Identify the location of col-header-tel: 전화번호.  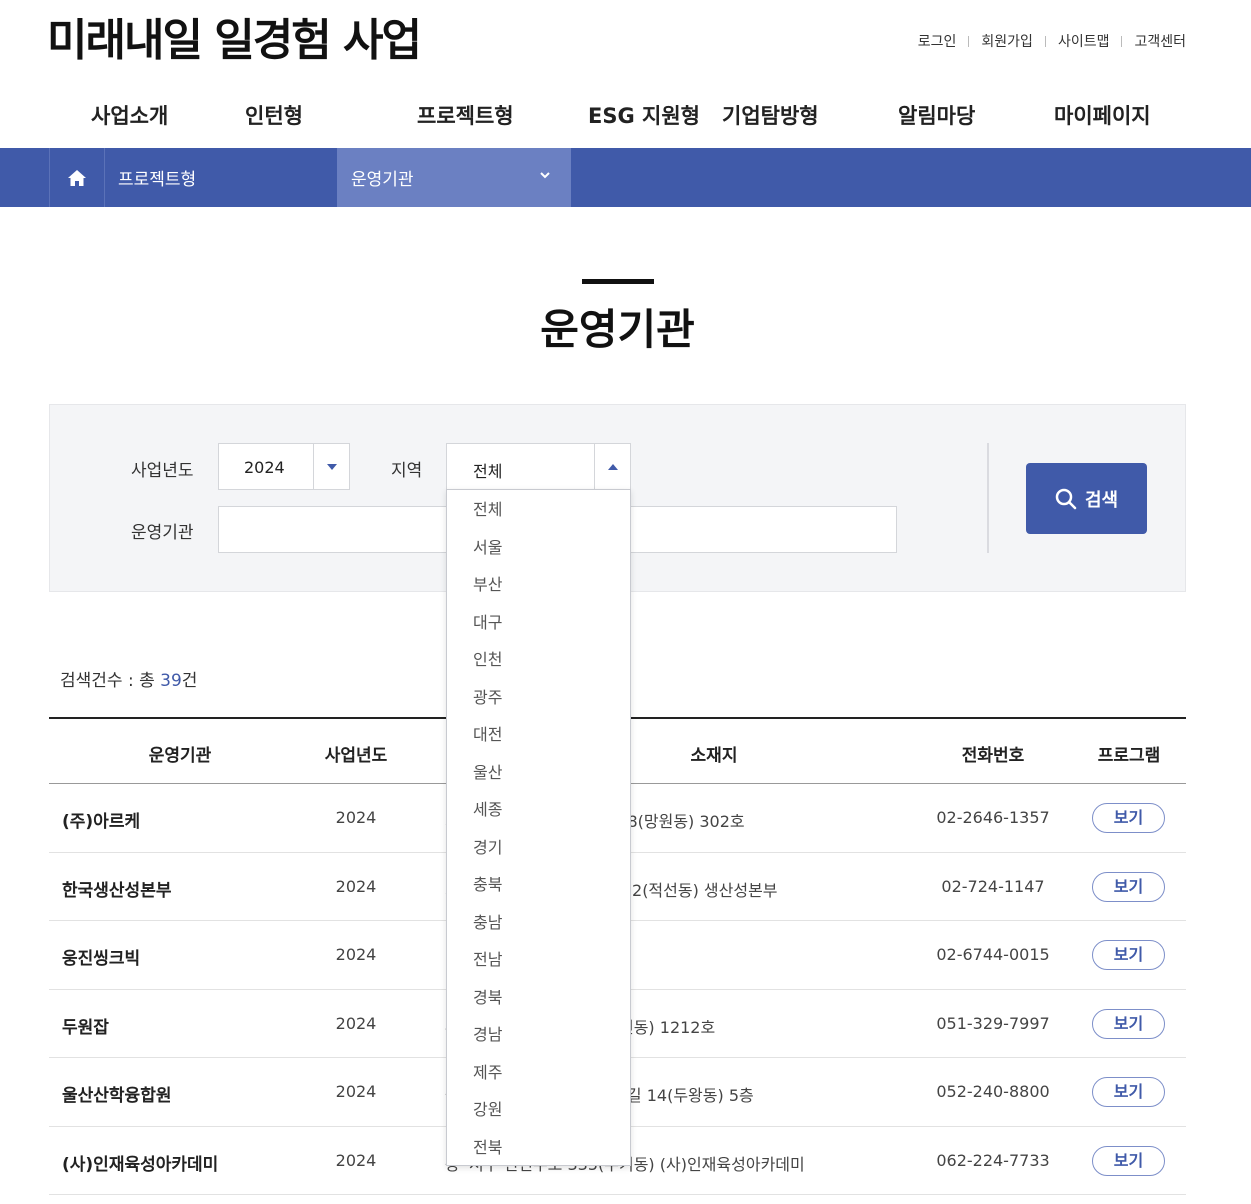
(993, 756).